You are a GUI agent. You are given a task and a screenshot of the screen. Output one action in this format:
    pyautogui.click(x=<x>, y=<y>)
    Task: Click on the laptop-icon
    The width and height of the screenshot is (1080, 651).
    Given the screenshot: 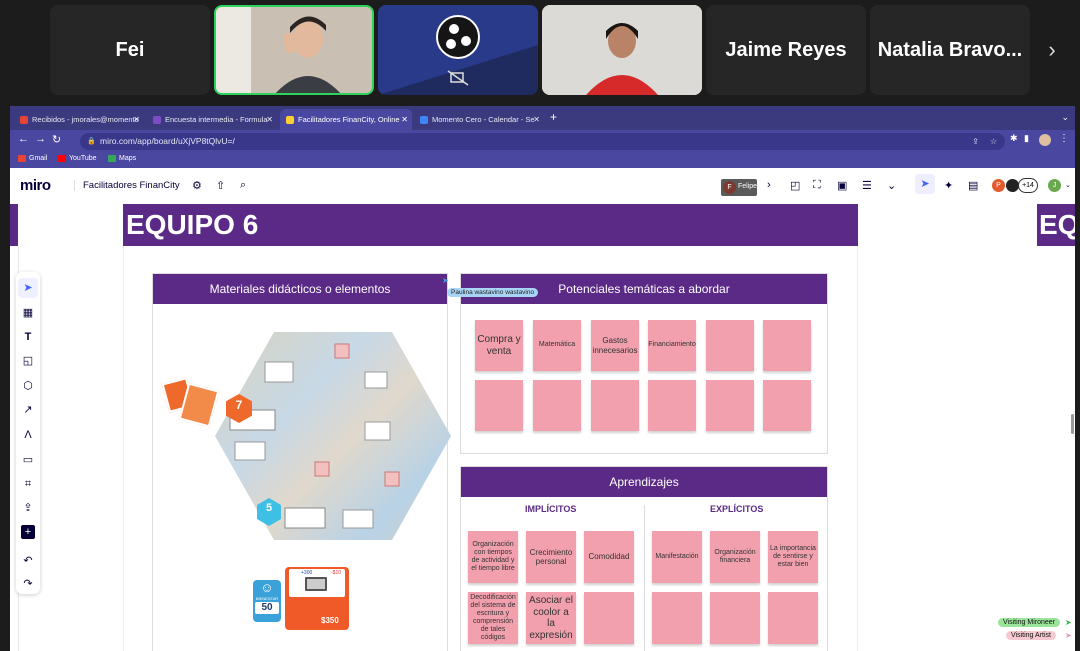 What is the action you would take?
    pyautogui.click(x=316, y=584)
    